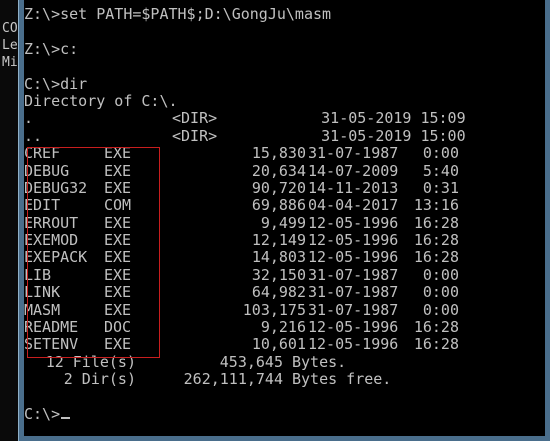  Describe the element at coordinates (443, 118) in the screenshot. I see `dir-entry-time: 15:09` at that location.